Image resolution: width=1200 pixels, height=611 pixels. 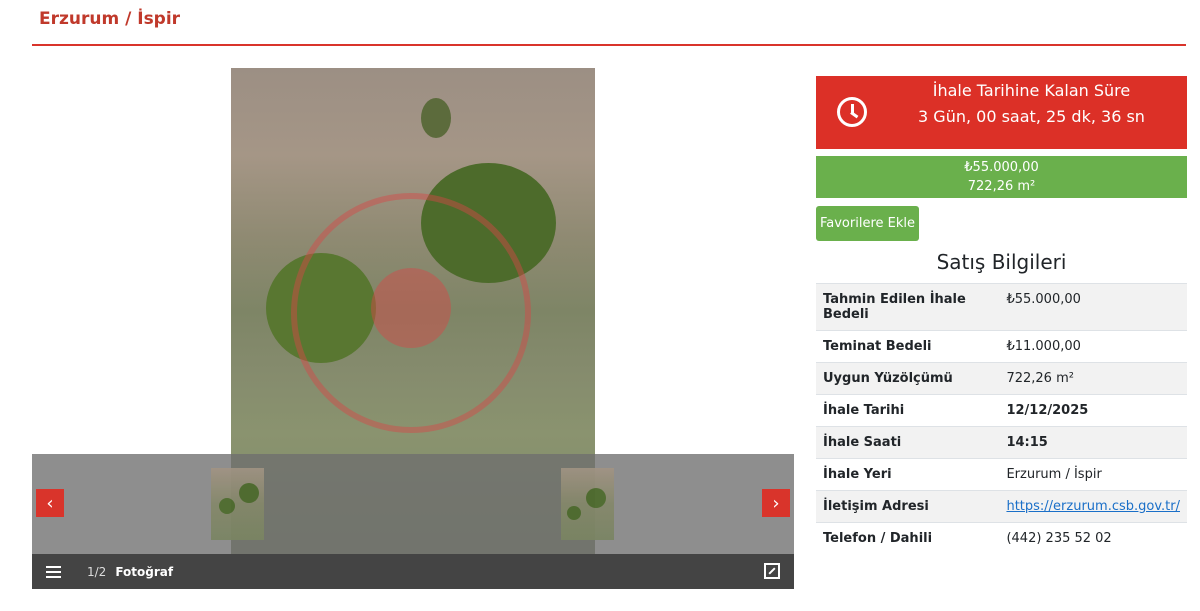 I want to click on contact-address-link: https://erzurum.csb.gov.tr/, so click(x=1093, y=506).